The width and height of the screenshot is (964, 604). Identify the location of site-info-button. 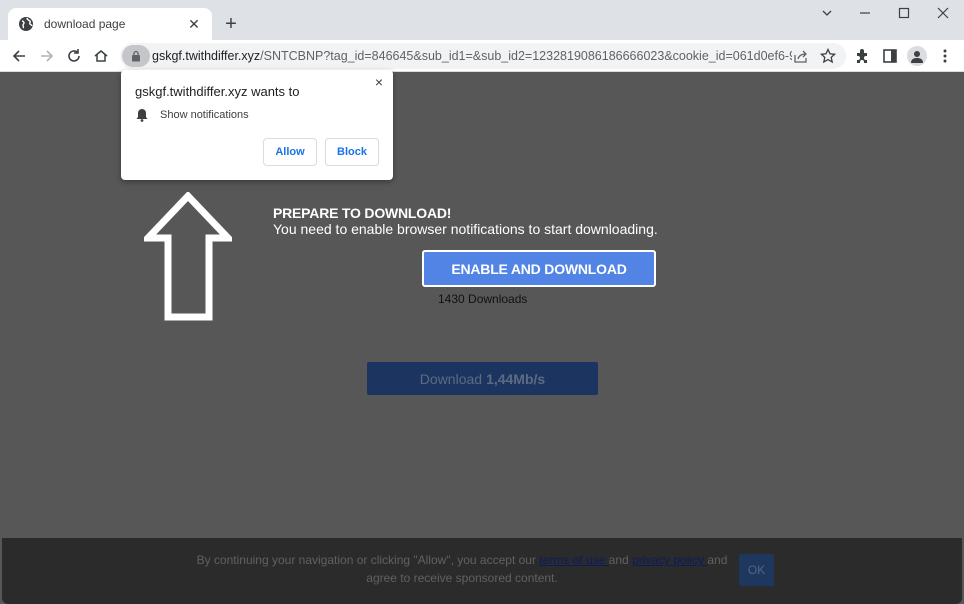
(136, 56).